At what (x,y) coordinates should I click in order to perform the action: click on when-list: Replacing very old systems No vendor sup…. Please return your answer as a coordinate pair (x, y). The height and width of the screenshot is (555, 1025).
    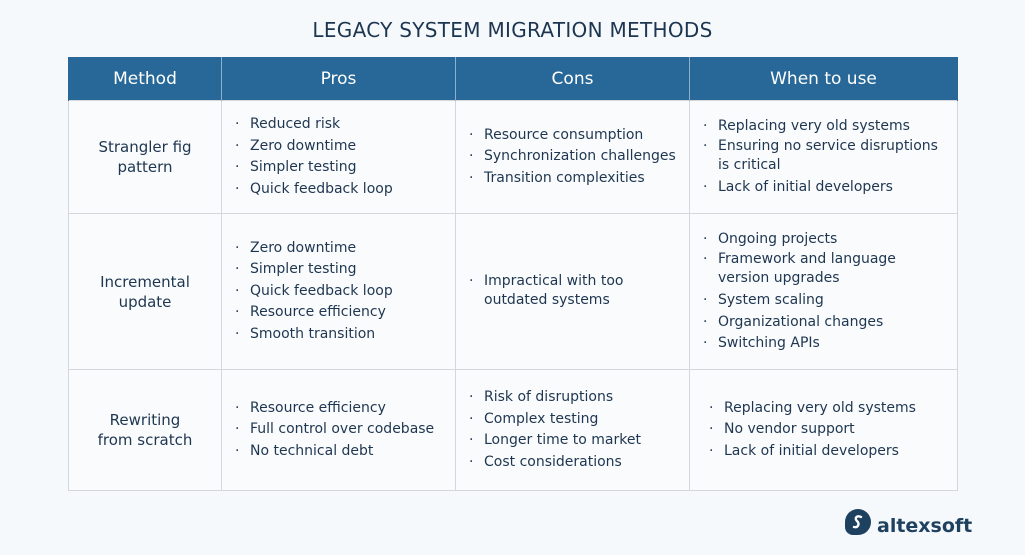
    Looking at the image, I should click on (823, 430).